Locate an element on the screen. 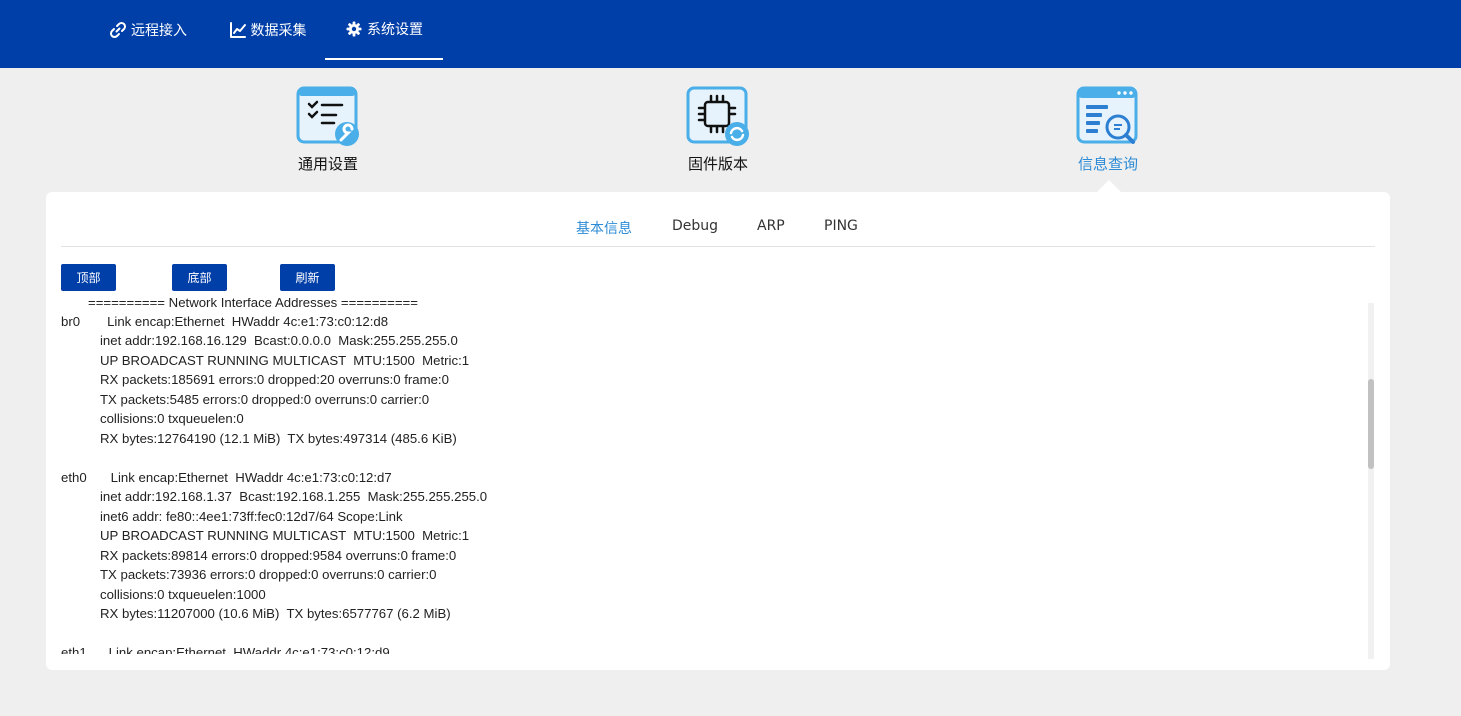 The height and width of the screenshot is (716, 1461). gear-icon is located at coordinates (354, 29).